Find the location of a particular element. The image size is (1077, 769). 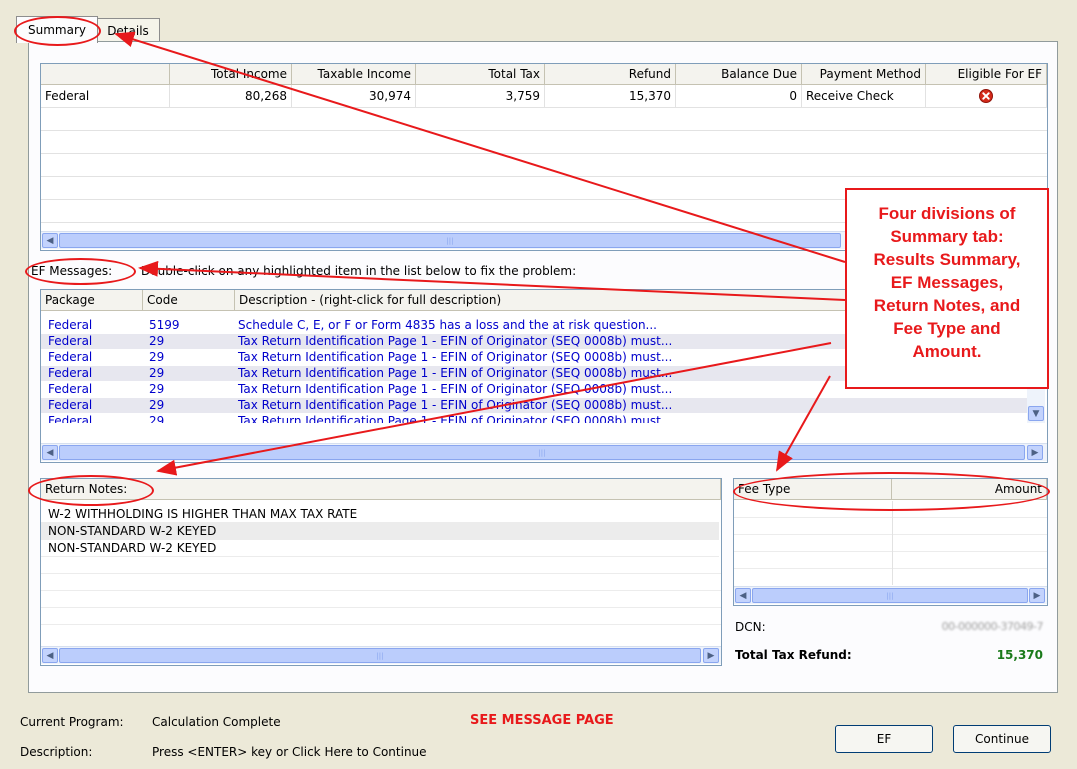

arrow-to-return-notes is located at coordinates (494, 409).